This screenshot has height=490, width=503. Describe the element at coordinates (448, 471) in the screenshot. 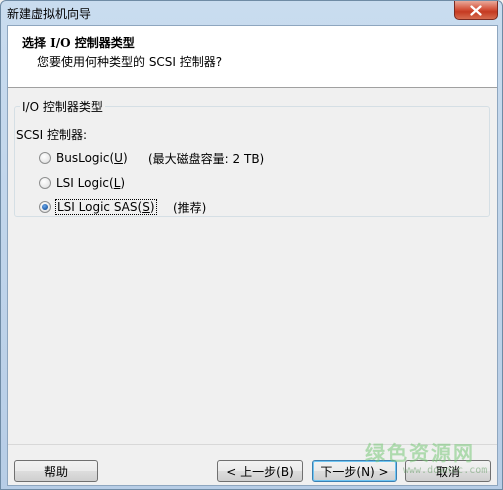

I see `cancel-button: 取消` at that location.